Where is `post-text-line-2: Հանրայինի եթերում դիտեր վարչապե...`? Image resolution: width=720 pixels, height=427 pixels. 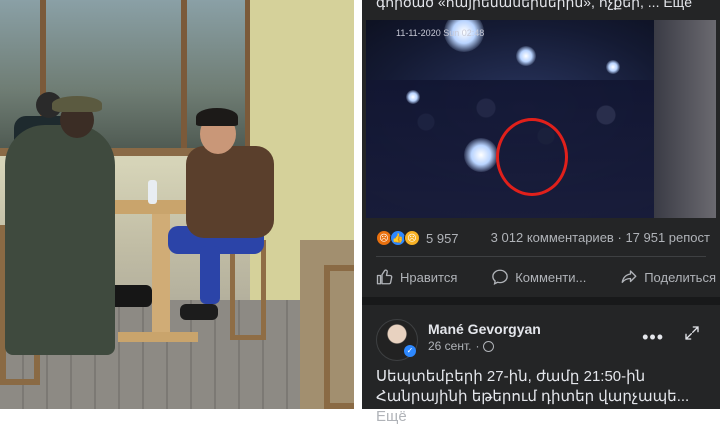 post-text-line-2: Հանրայինի եթերում դիտեր վարչապե... is located at coordinates (533, 396).